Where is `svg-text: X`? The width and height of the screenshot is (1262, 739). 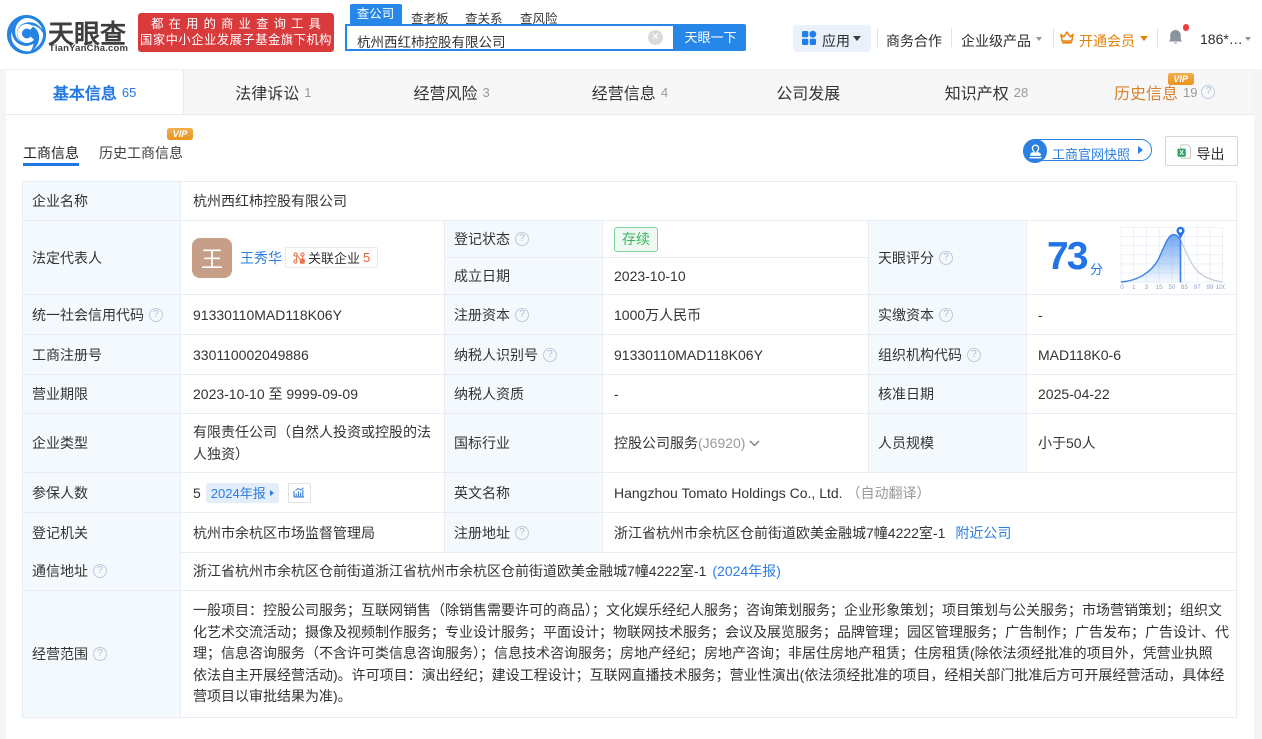
svg-text: X is located at coordinates (1181, 153).